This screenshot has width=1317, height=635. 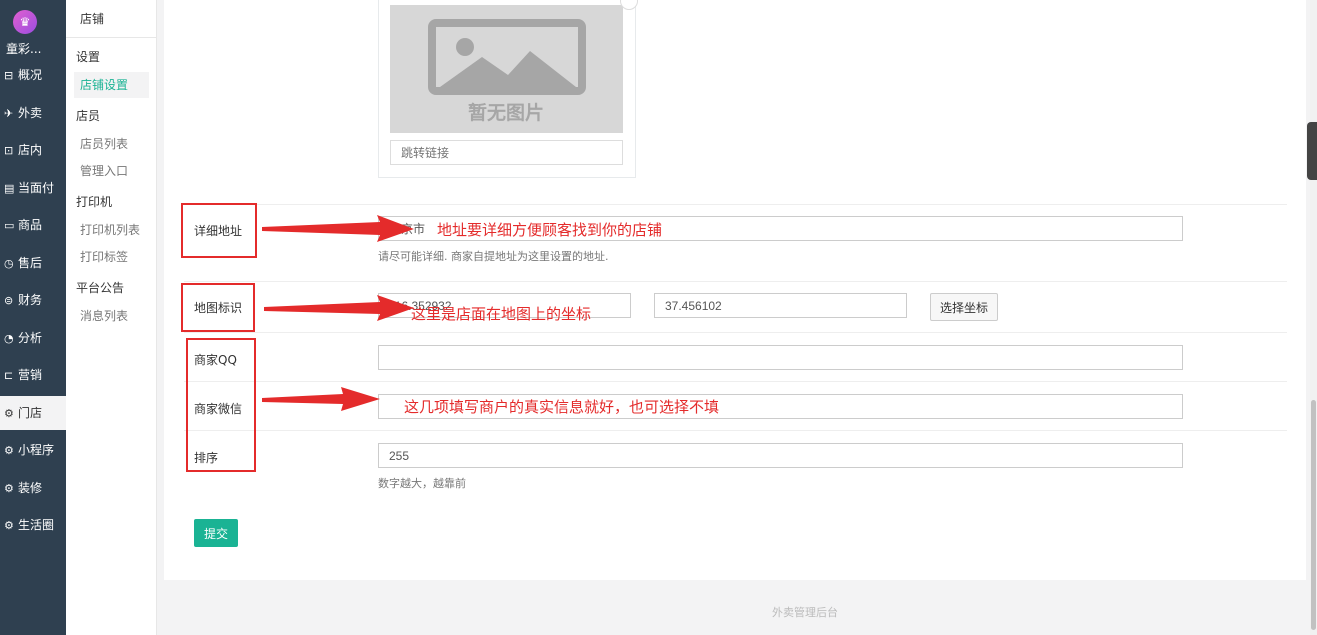 What do you see at coordinates (9, 338) in the screenshot?
I see `analysis-icon: ◔` at bounding box center [9, 338].